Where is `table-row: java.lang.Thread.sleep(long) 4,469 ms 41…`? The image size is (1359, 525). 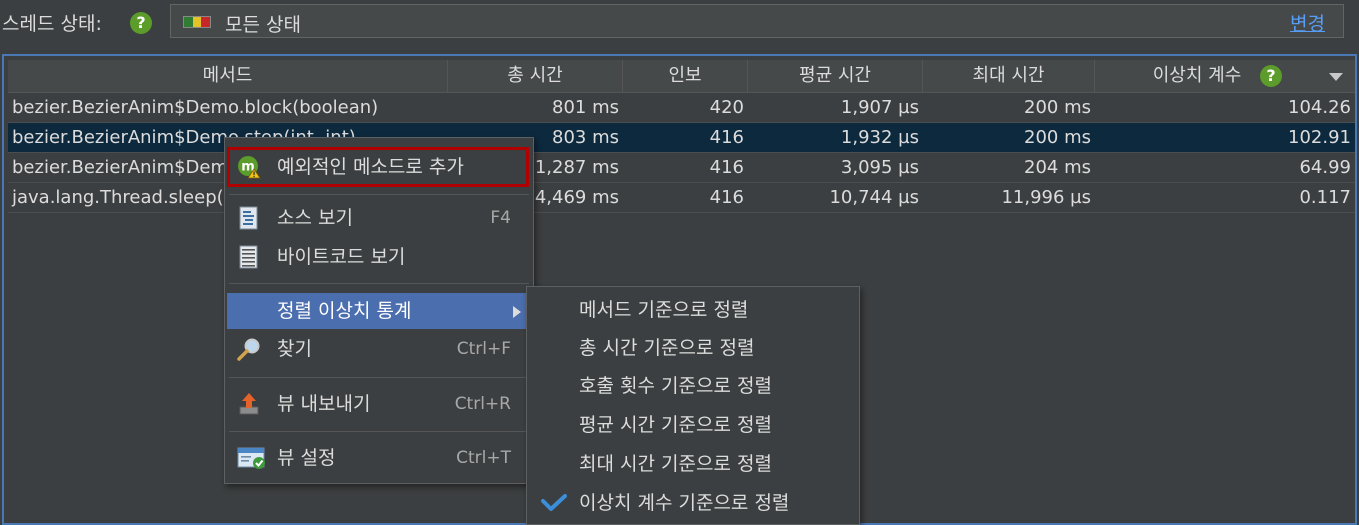
table-row: java.lang.Thread.sleep(long) 4,469 ms 41… is located at coordinates (681, 198).